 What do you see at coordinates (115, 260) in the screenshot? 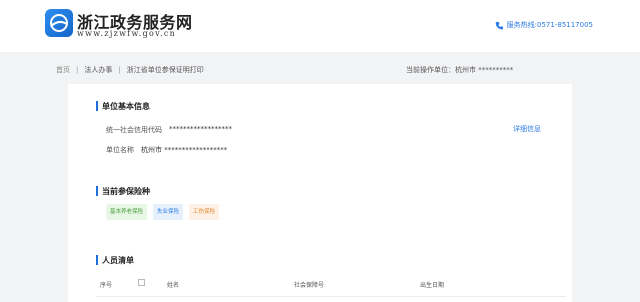
I see `personnel-title: 人员清单` at bounding box center [115, 260].